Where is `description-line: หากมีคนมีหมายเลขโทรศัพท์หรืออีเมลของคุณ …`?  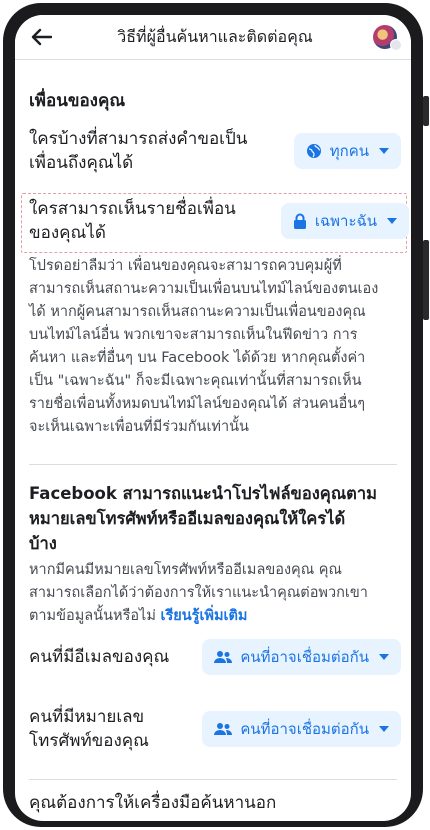
description-line: หากมีคนมีหมายเลขโทรศัพท์หรืออีเมลของคุณ … is located at coordinates (185, 570).